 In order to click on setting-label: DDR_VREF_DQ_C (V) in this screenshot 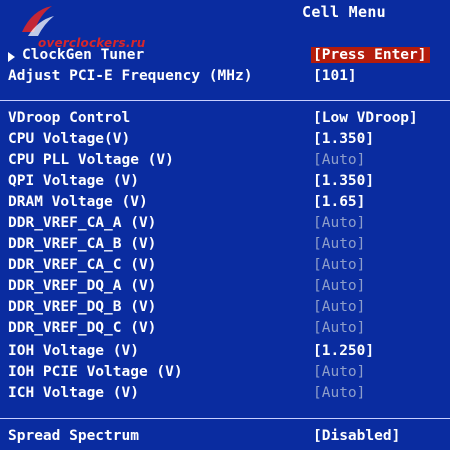, I will do `click(82, 328)`.